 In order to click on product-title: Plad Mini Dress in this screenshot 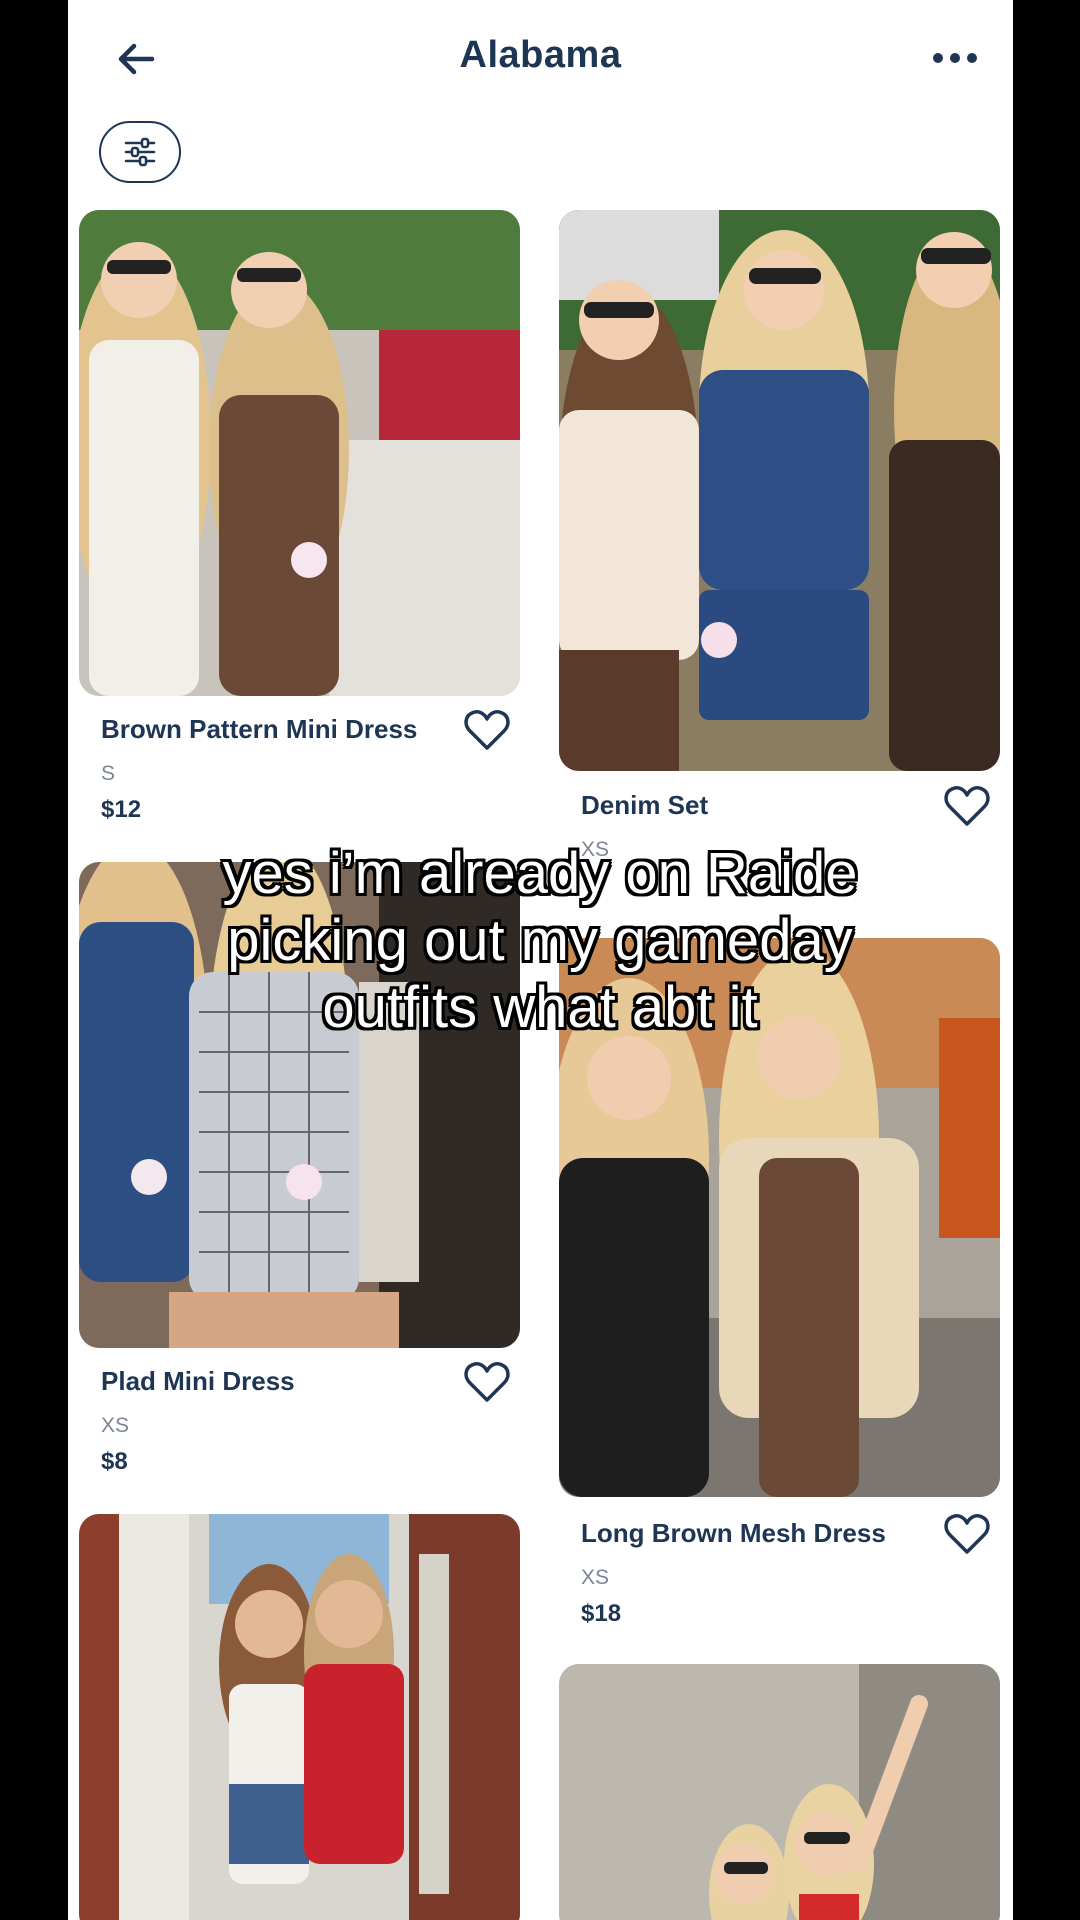, I will do `click(198, 1381)`.